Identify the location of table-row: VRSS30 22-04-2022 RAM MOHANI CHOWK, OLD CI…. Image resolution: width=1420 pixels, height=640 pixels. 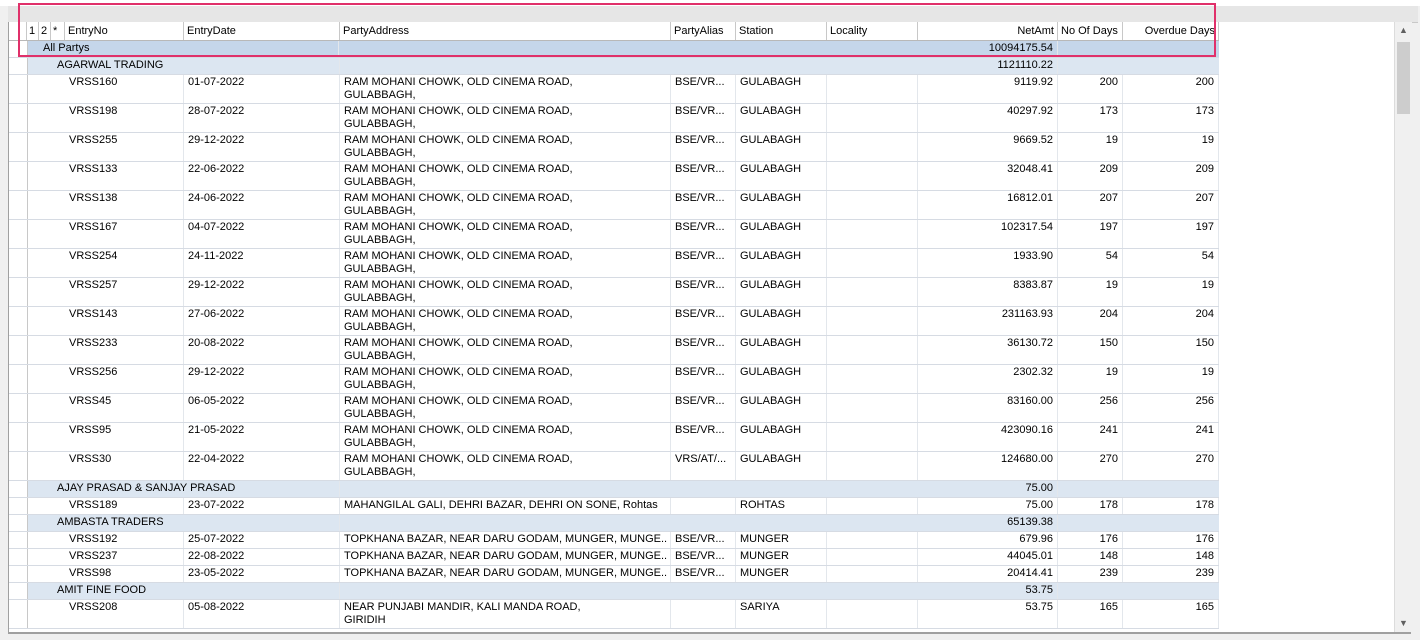
(614, 466).